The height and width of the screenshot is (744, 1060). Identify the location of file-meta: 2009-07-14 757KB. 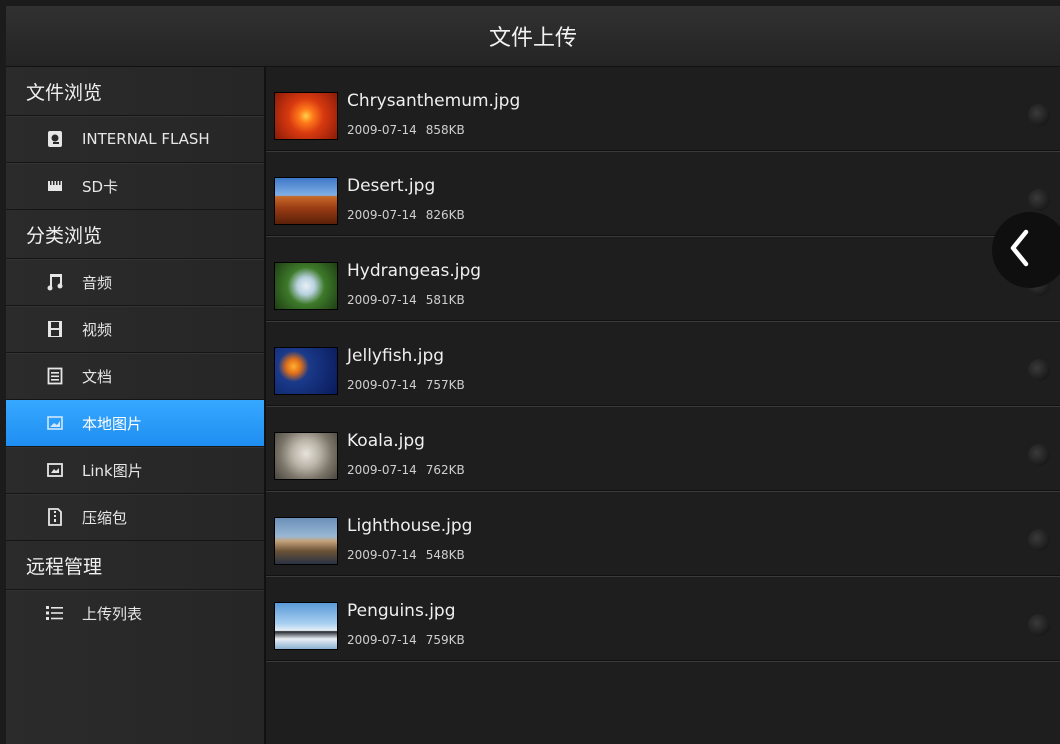
(406, 385).